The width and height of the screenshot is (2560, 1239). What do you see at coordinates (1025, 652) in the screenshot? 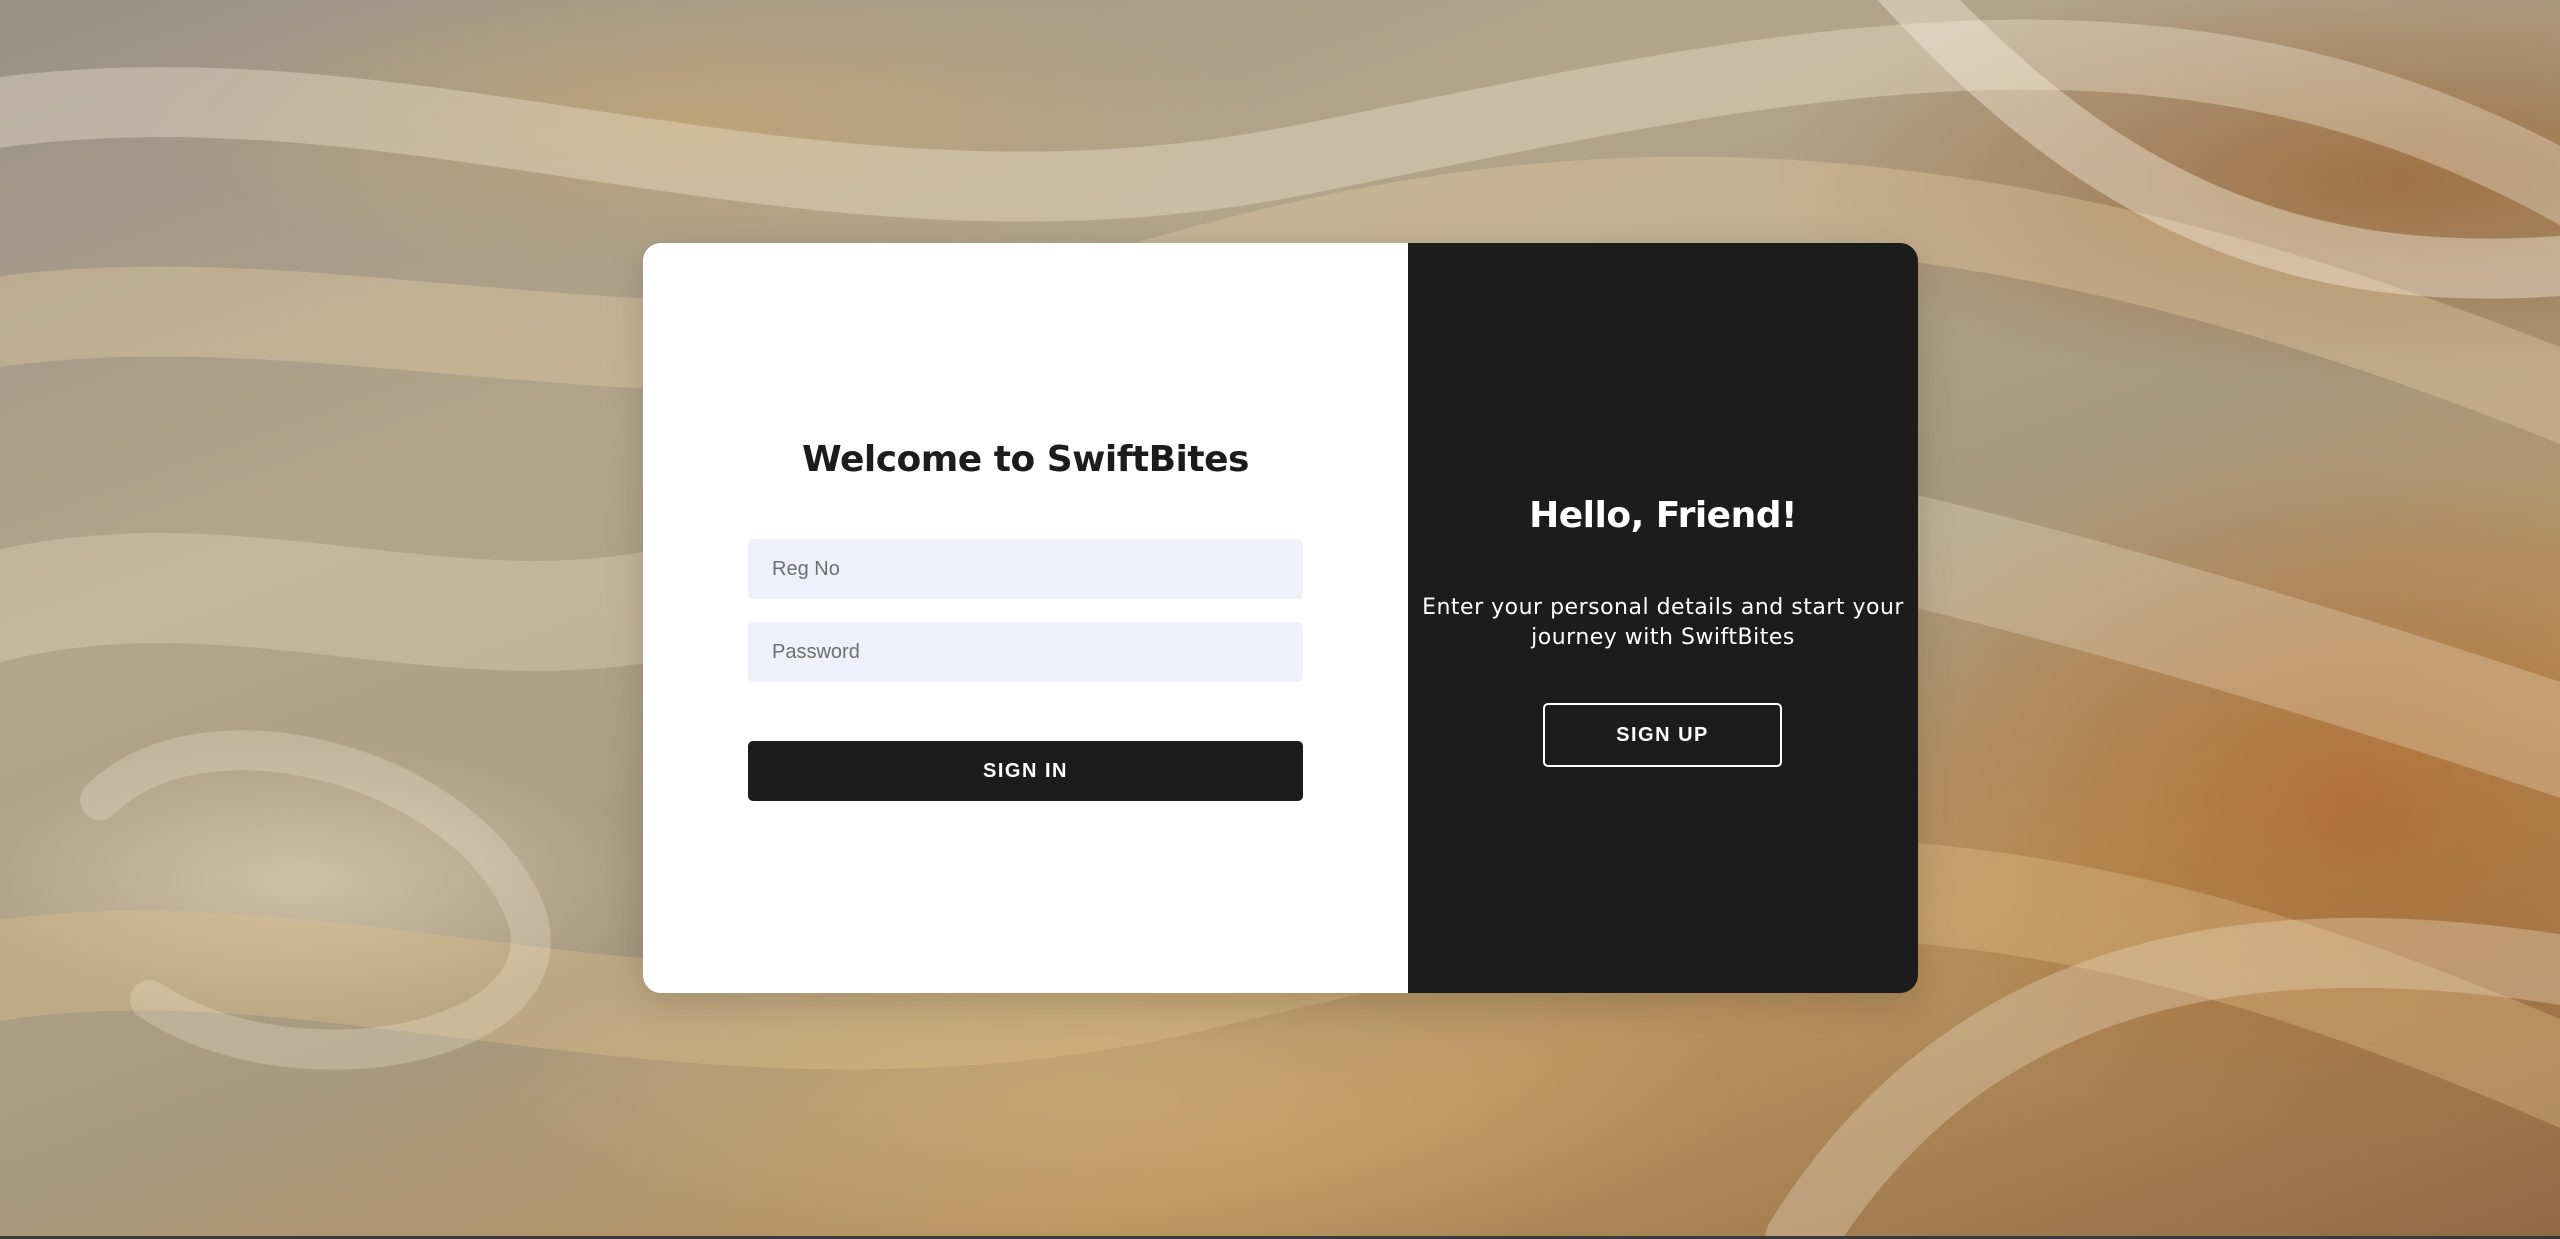
I see `password-input` at bounding box center [1025, 652].